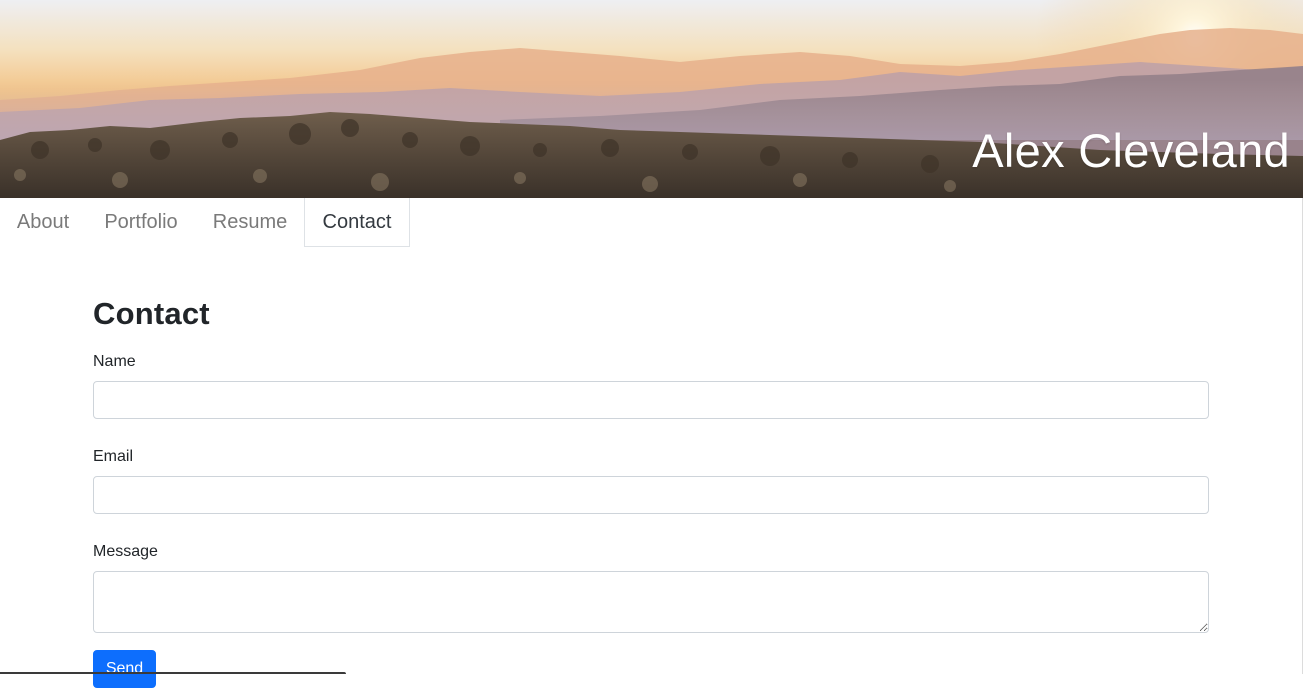 This screenshot has width=1305, height=688. What do you see at coordinates (125, 551) in the screenshot?
I see `message-label: Message` at bounding box center [125, 551].